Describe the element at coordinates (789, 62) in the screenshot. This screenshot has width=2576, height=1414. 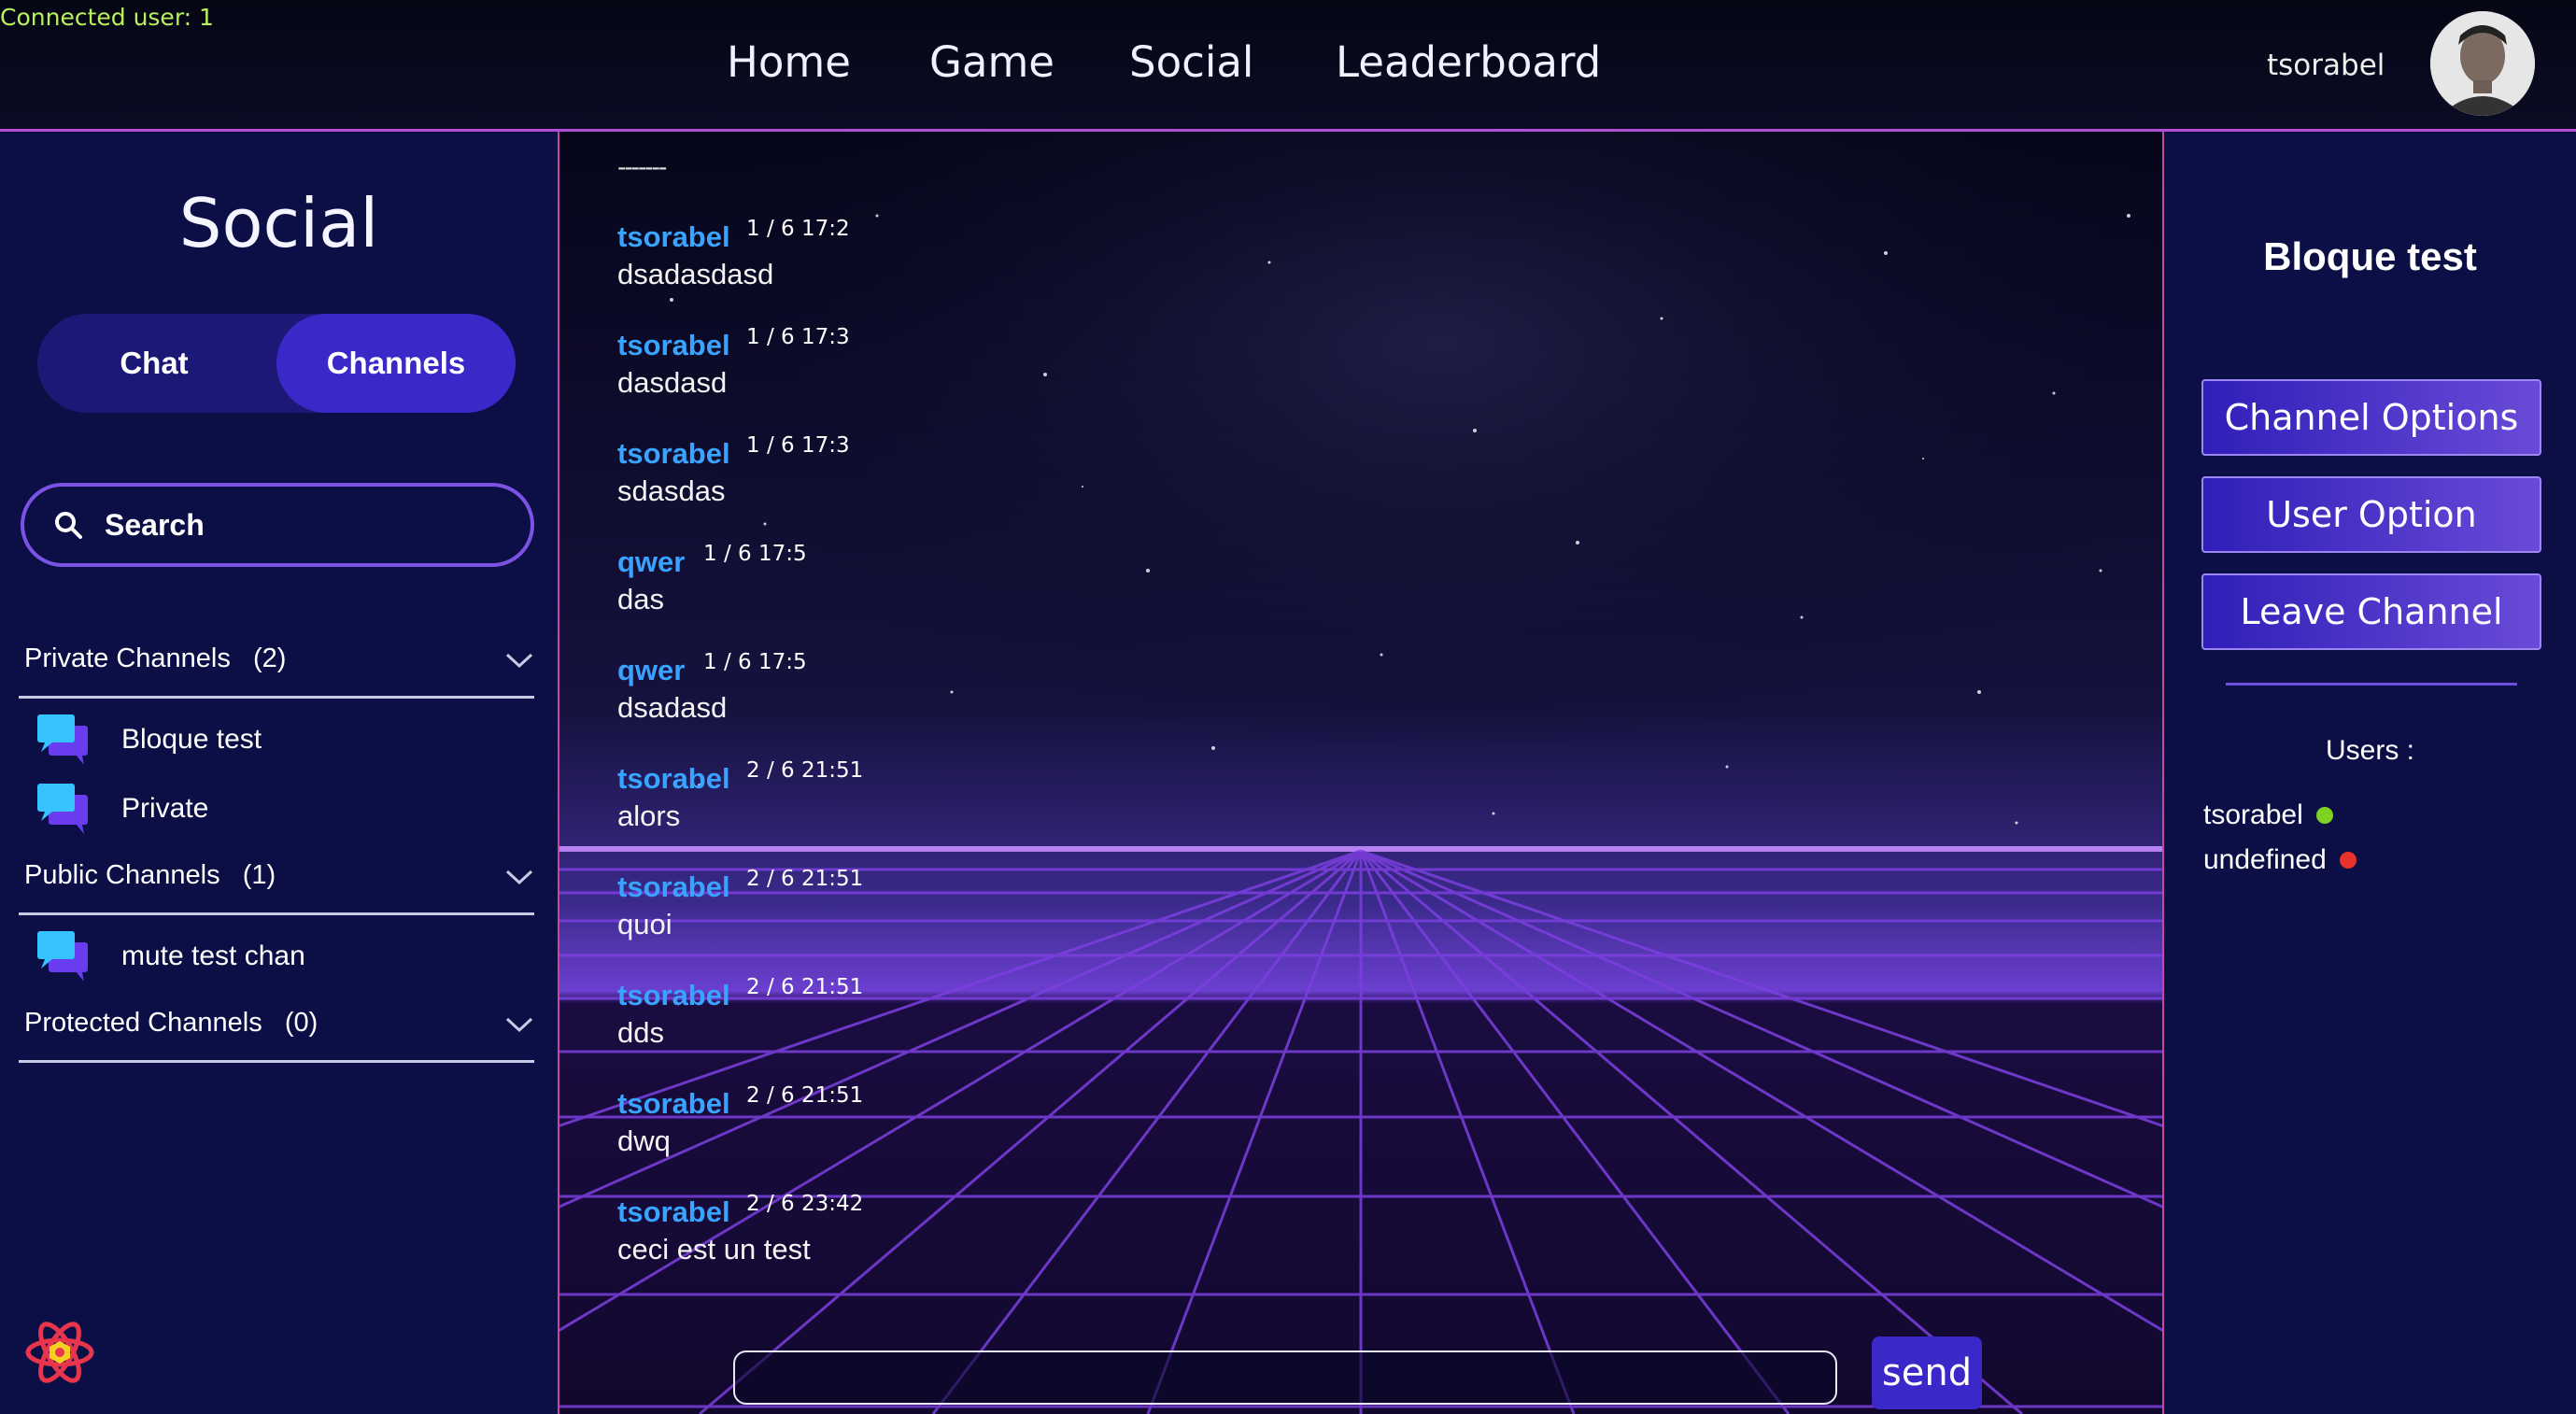
I see `nav-home: Home` at that location.